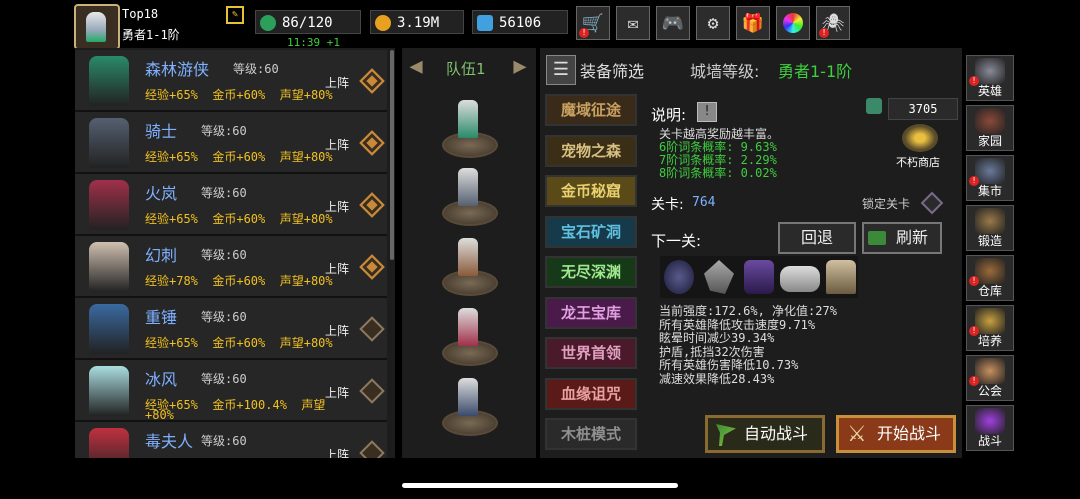  Describe the element at coordinates (231, 440) in the screenshot. I see `hero-row-poison-lady: 毒夫人 等级:60 上阵` at that location.